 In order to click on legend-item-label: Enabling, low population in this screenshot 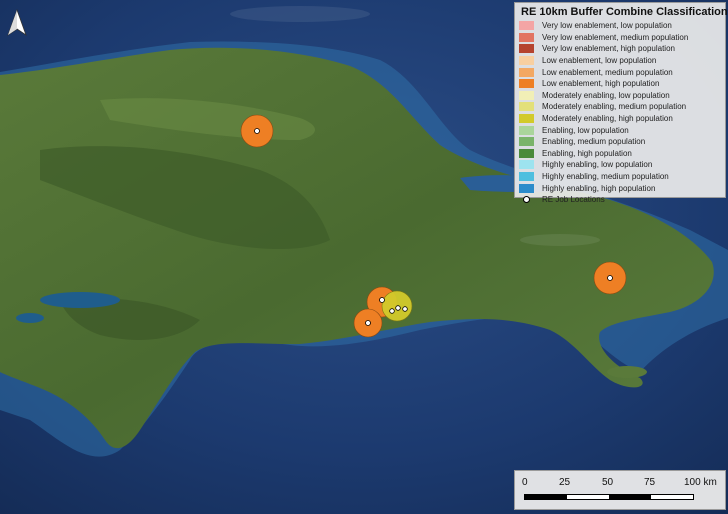, I will do `click(585, 130)`.